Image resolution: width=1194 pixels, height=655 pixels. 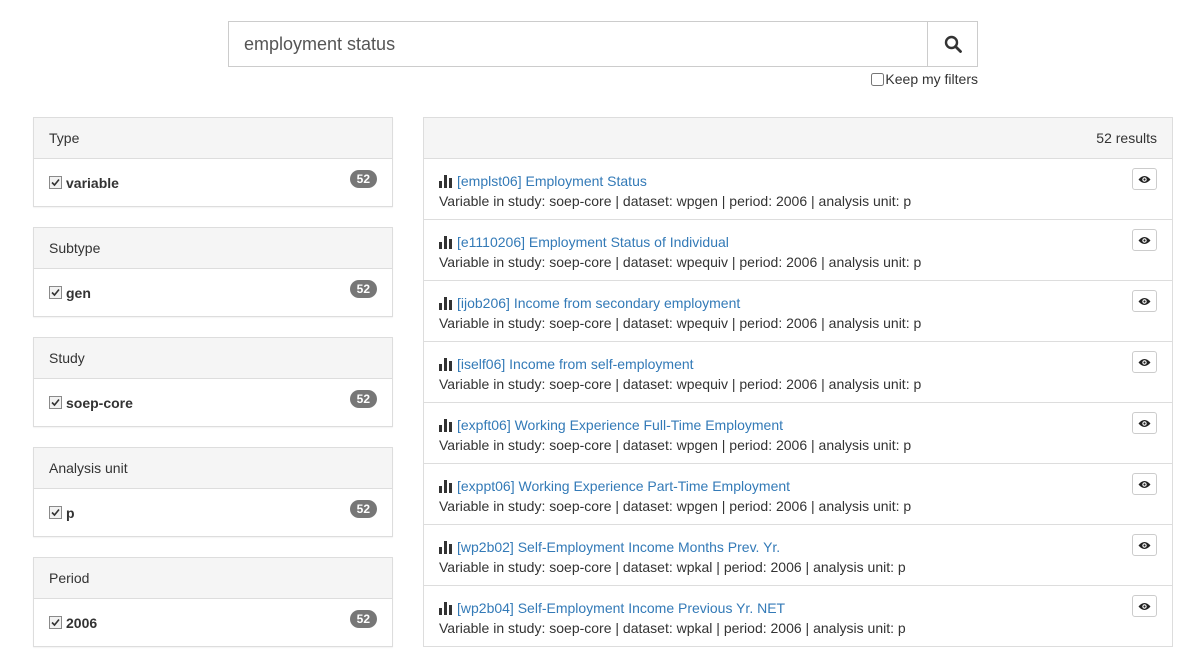 What do you see at coordinates (213, 182) in the screenshot?
I see `facet-option: variable 52` at bounding box center [213, 182].